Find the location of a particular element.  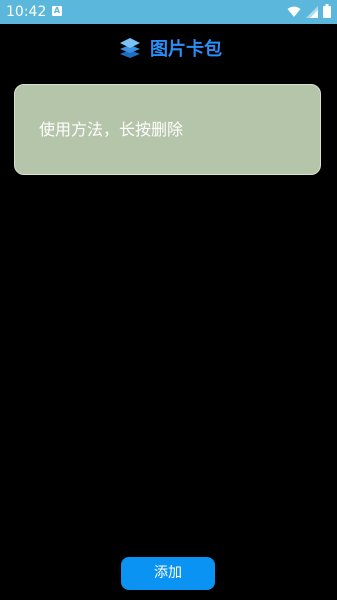

status-bar: 10:42 A is located at coordinates (168, 12).